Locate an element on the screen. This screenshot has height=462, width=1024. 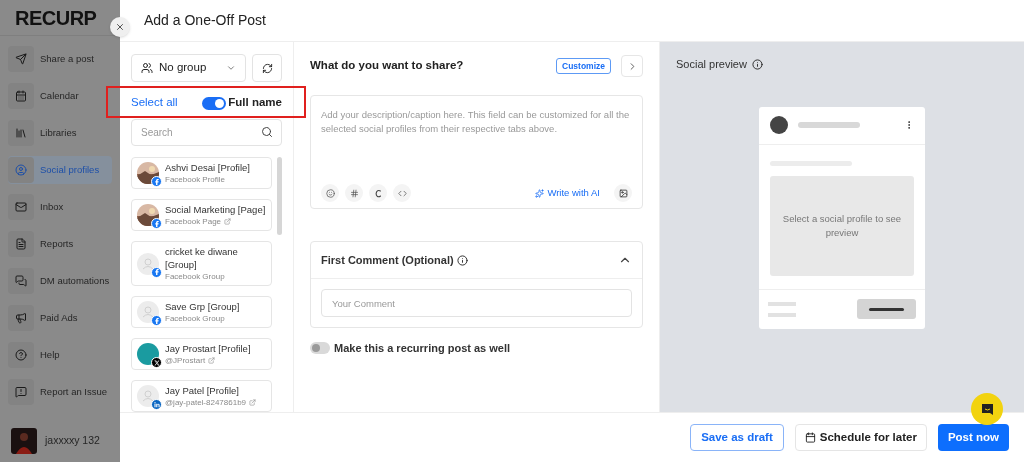
megaphone-icon is located at coordinates (21, 318).